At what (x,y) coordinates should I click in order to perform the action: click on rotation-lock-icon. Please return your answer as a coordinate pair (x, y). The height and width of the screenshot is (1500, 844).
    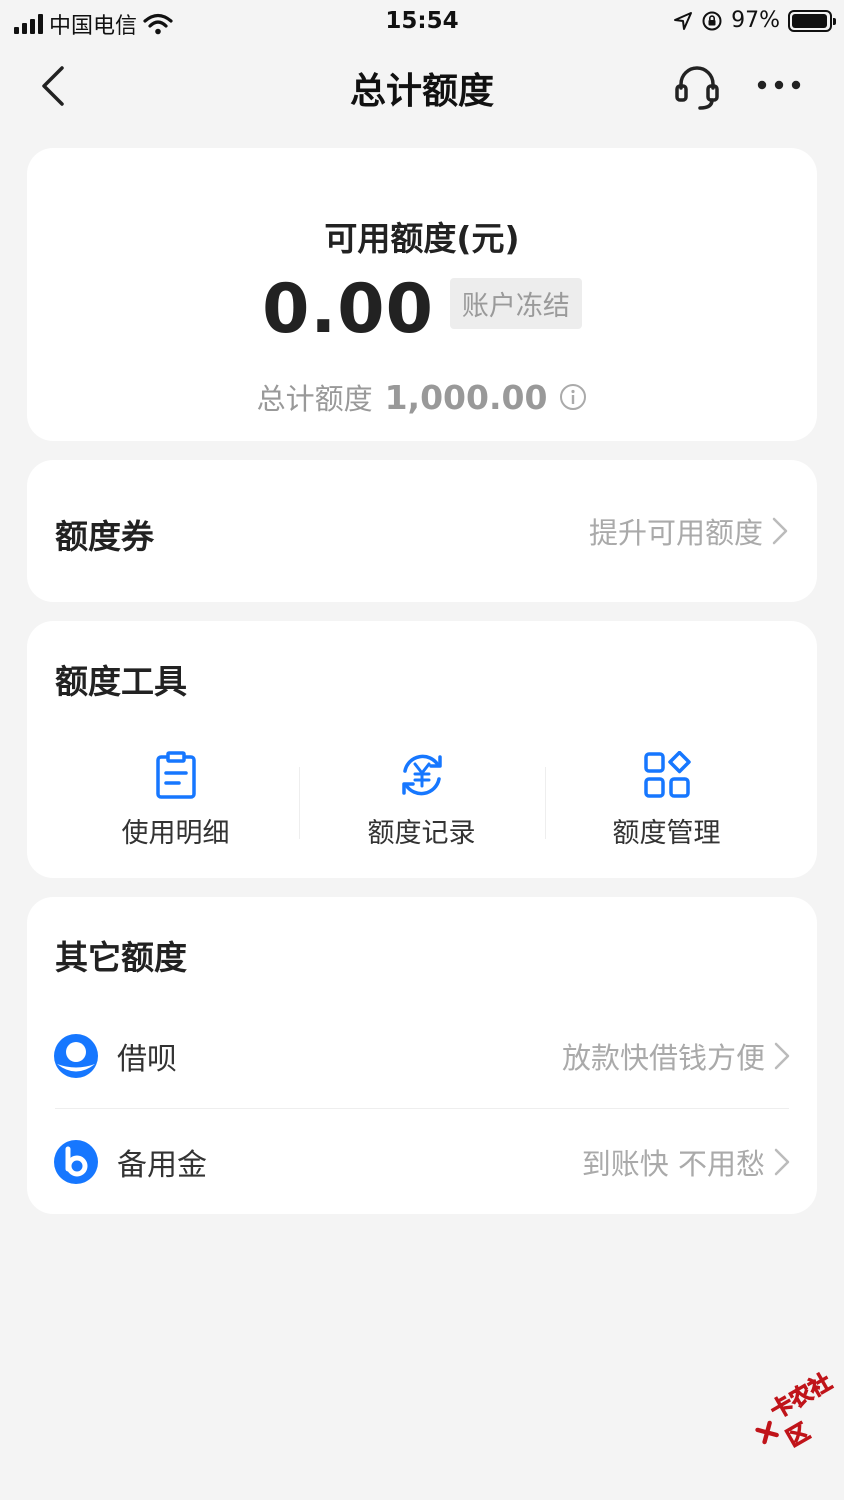
    Looking at the image, I should click on (712, 20).